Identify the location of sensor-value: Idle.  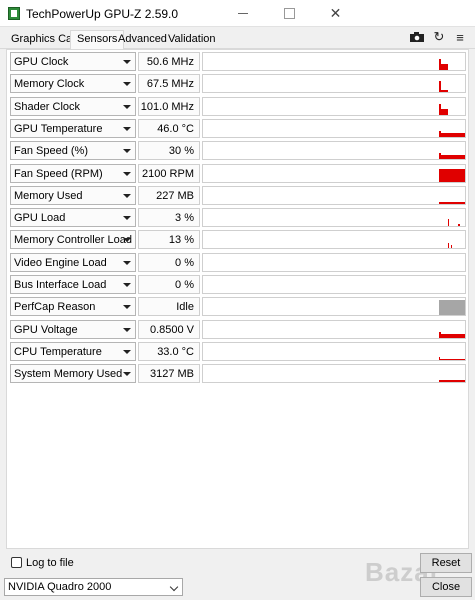
(169, 307).